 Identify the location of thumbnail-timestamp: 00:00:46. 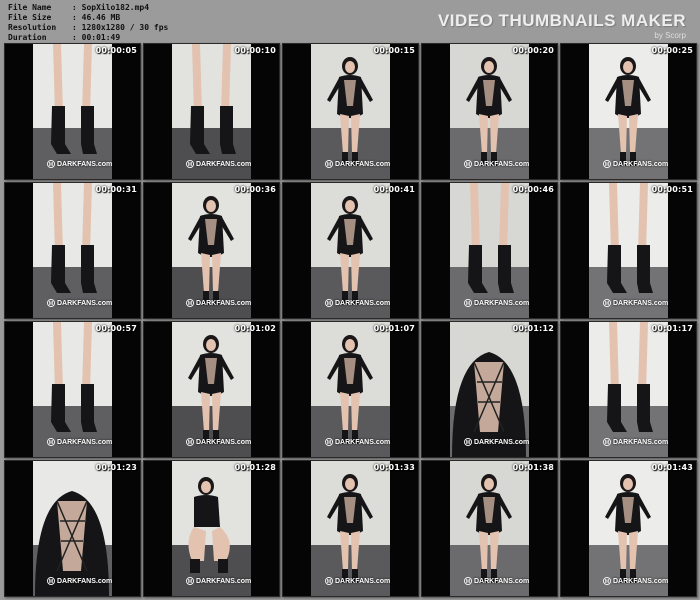
(533, 189).